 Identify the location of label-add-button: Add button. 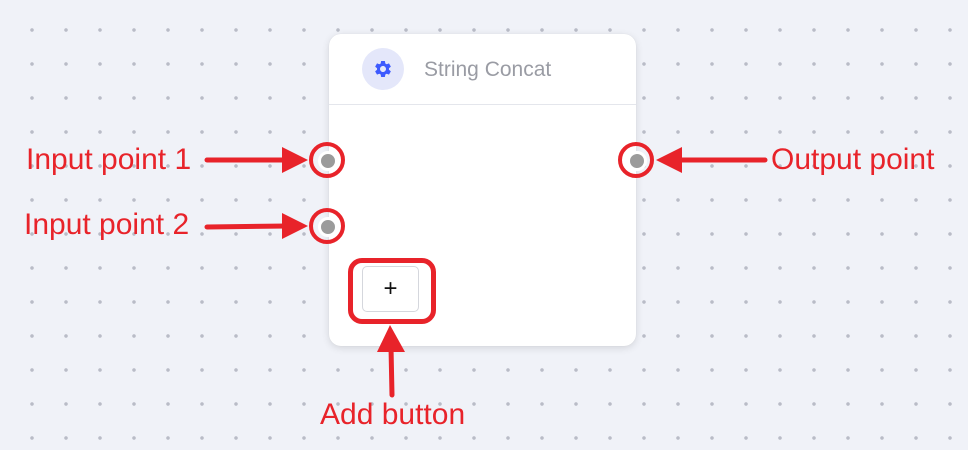
(393, 414).